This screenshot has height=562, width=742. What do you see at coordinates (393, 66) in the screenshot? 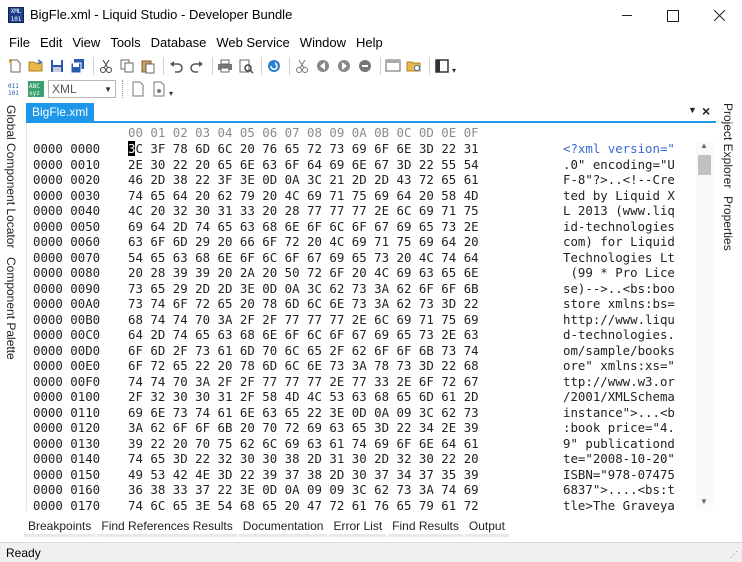
I see `find-window-icon` at bounding box center [393, 66].